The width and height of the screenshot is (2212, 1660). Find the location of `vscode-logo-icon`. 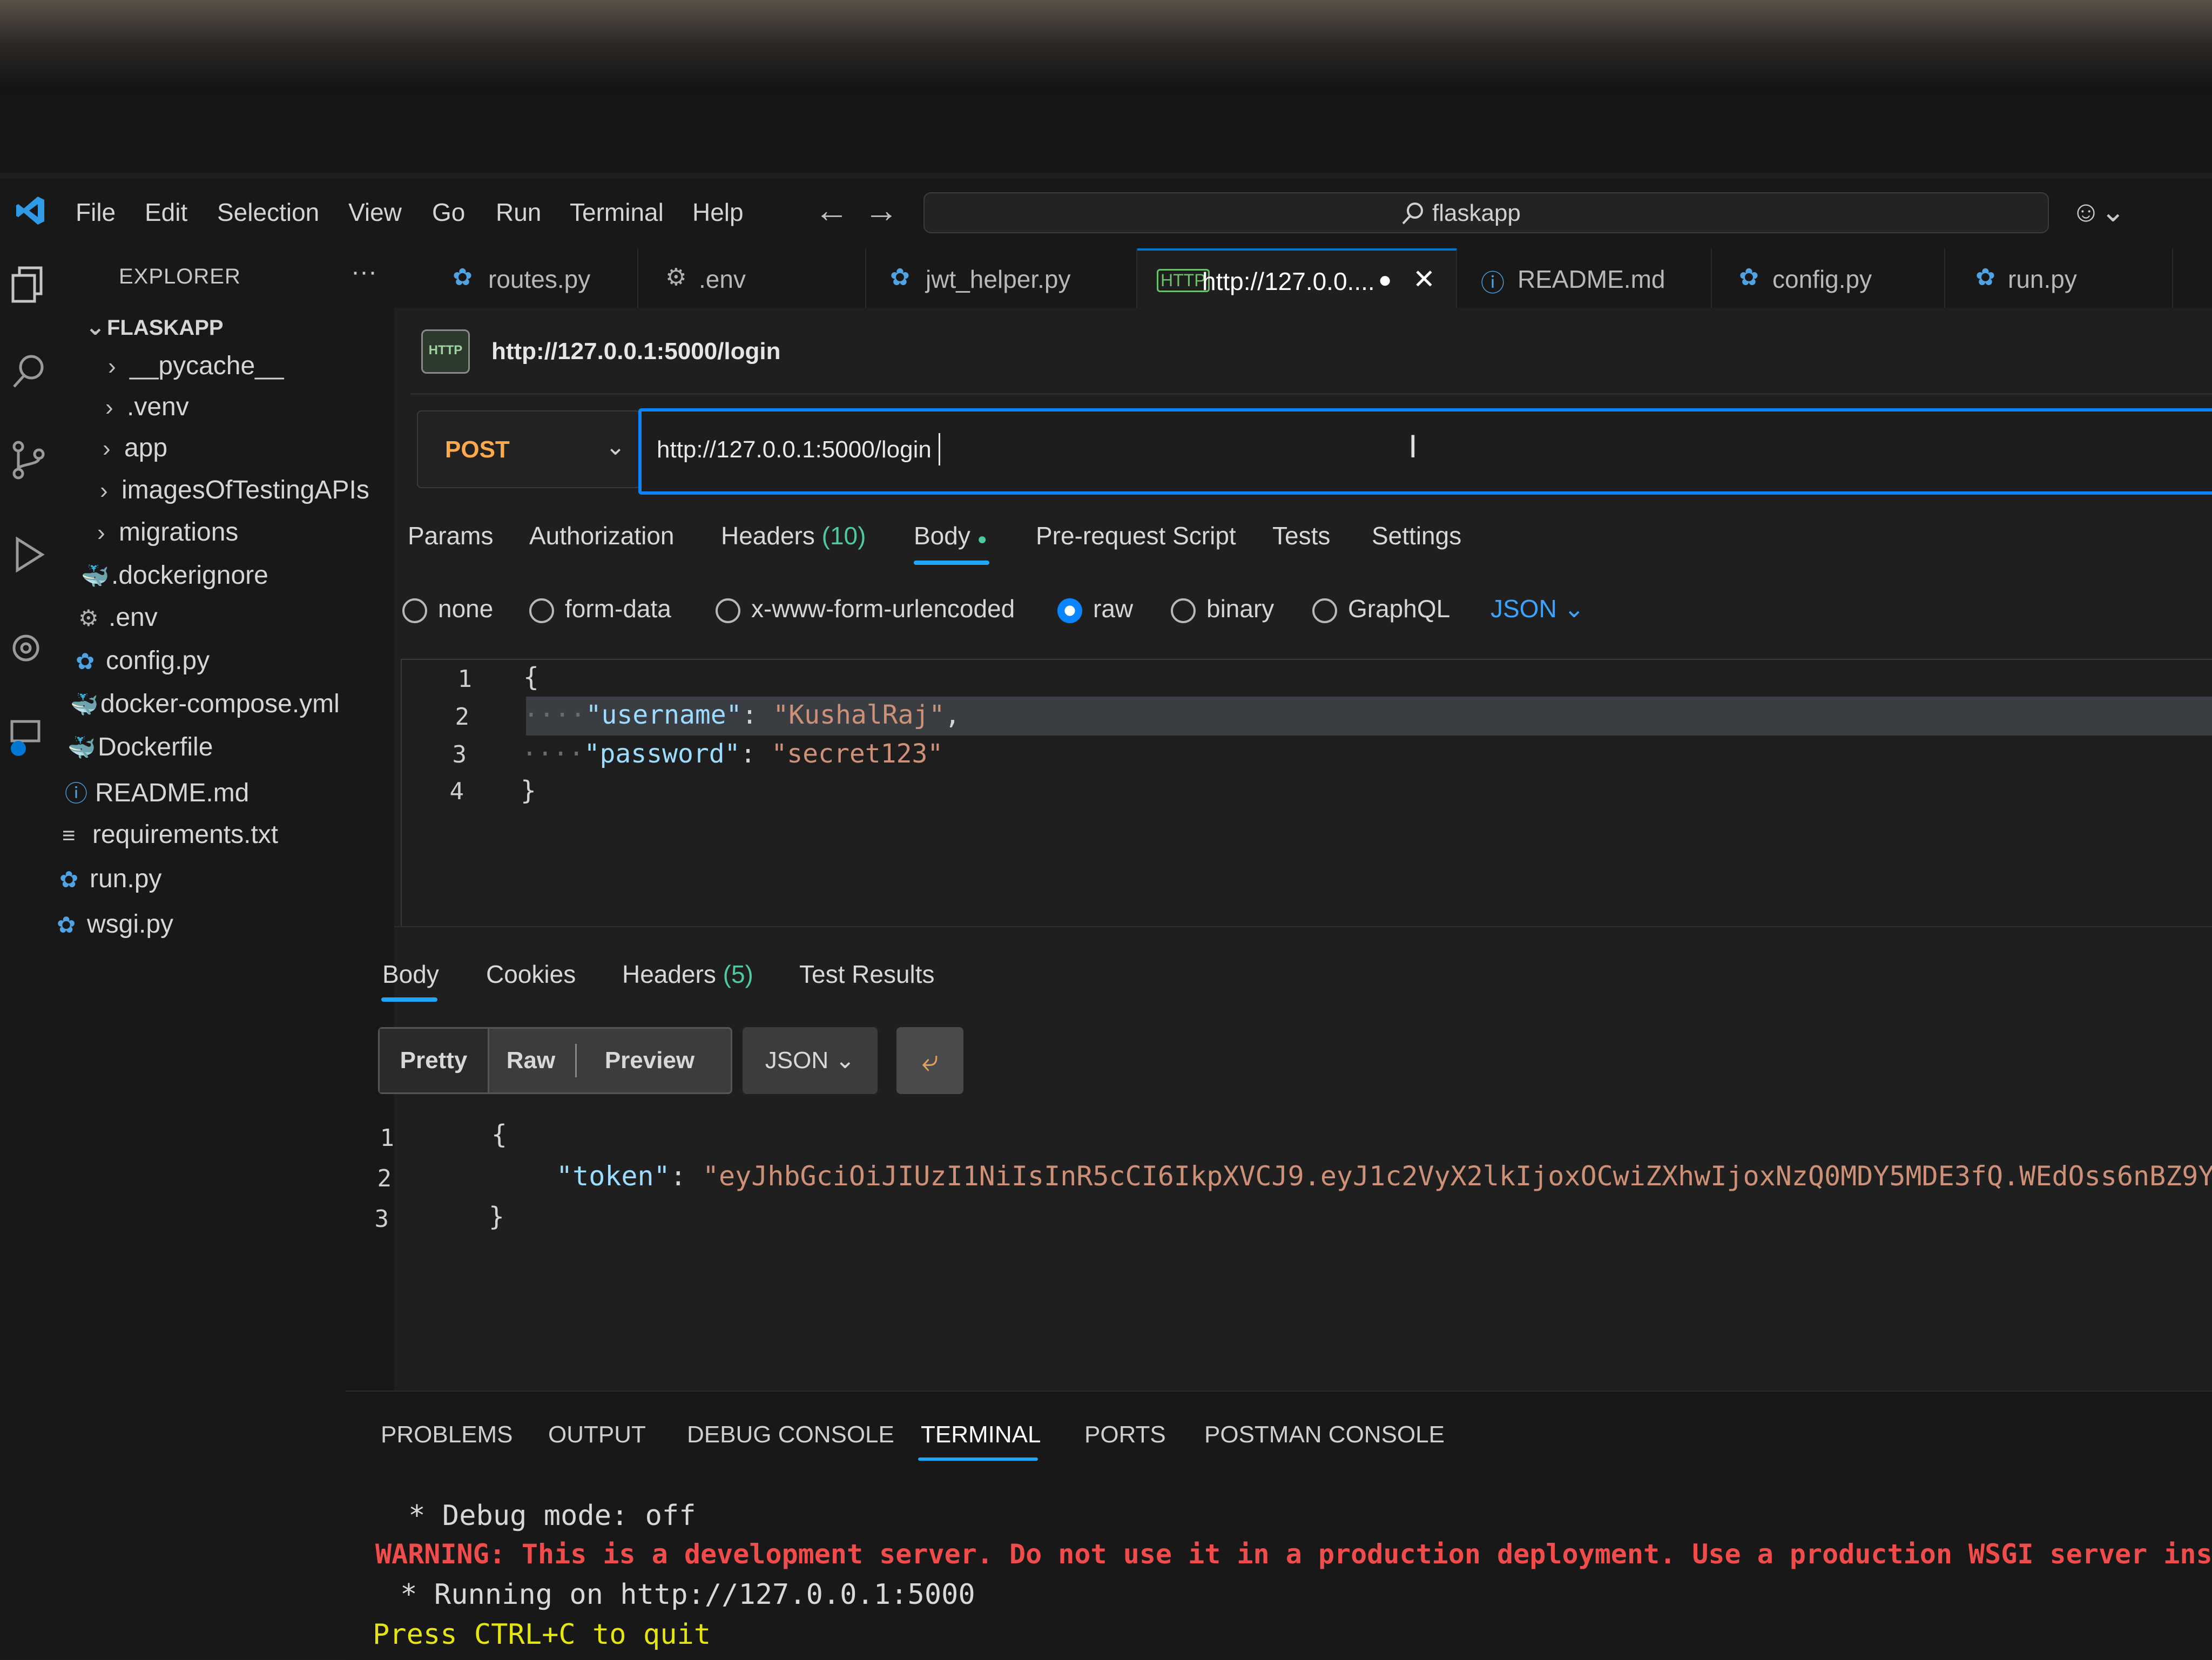

vscode-logo-icon is located at coordinates (30, 211).